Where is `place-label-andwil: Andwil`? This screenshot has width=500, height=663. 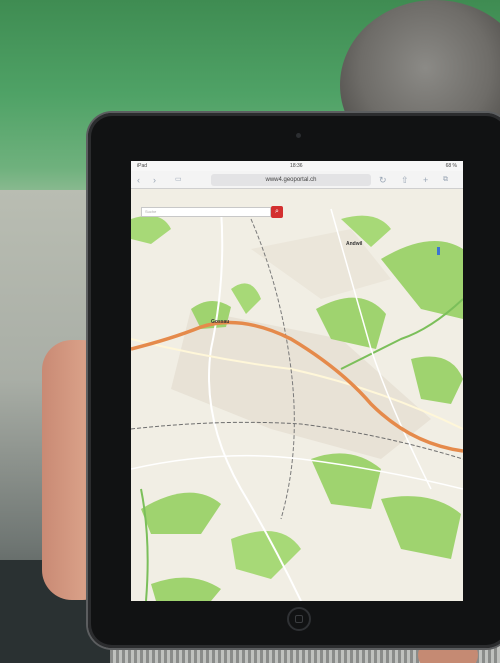
place-label-andwil: Andwil is located at coordinates (354, 244).